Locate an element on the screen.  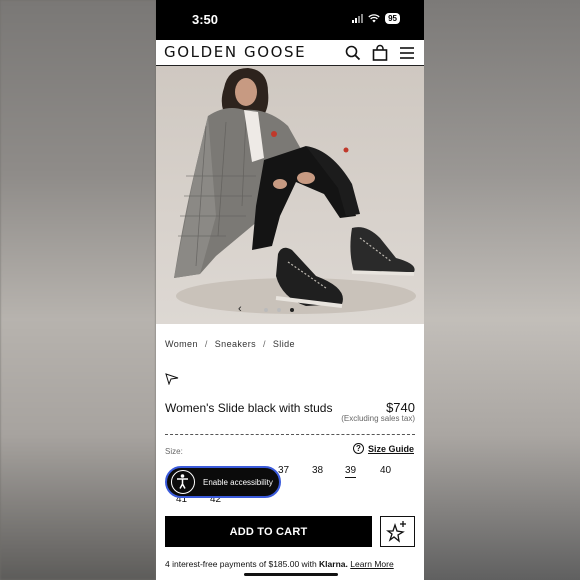
accessibility-button: Enable accessibility is located at coordinates (223, 482).